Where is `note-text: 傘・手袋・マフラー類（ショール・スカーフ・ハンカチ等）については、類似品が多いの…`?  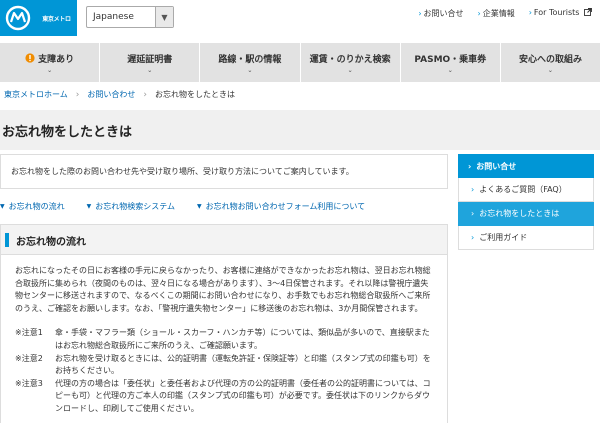
note-text: 傘・手袋・マフラー類（ショール・スカーフ・ハンカチ等）については、類似品が多いの… is located at coordinates (242, 339).